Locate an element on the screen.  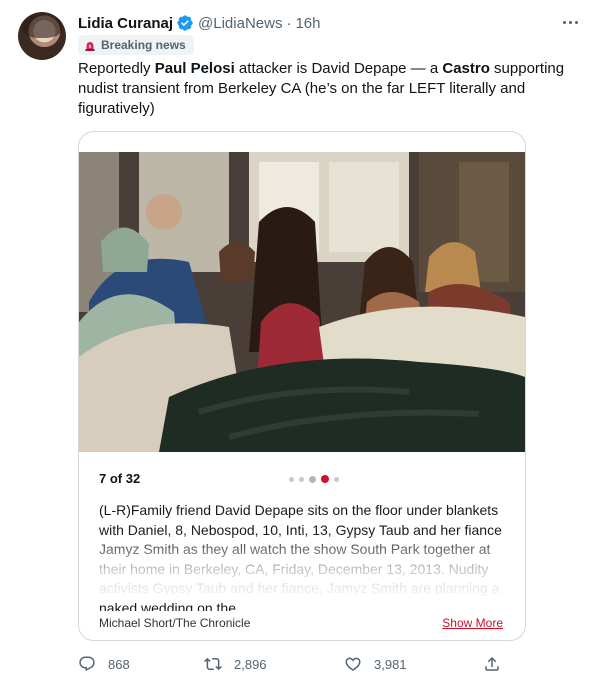
verified-badge-icon is located at coordinates (185, 23).